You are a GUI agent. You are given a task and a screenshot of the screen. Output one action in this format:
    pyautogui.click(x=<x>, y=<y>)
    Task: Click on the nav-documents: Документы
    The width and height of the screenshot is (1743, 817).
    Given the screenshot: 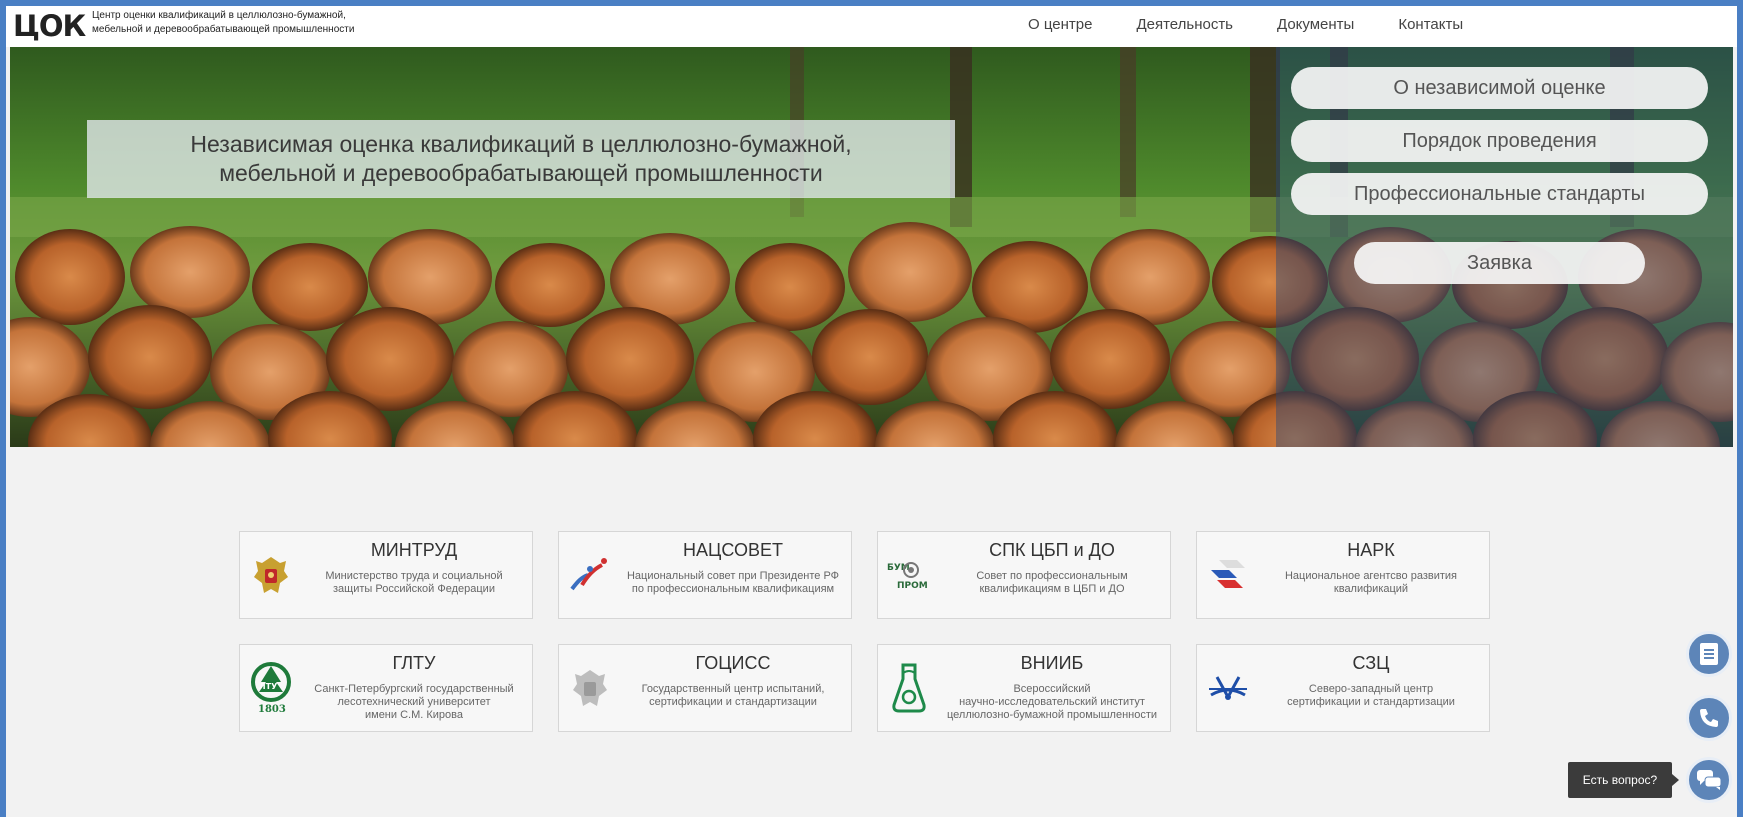 What is the action you would take?
    pyautogui.click(x=1315, y=24)
    